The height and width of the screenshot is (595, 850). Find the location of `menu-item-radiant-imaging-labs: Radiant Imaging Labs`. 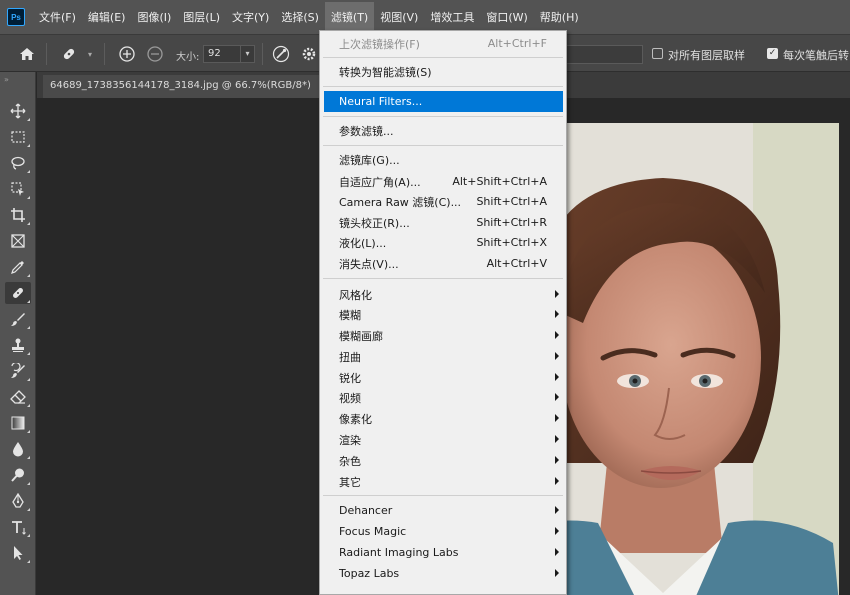

menu-item-radiant-imaging-labs: Radiant Imaging Labs is located at coordinates (443, 552).